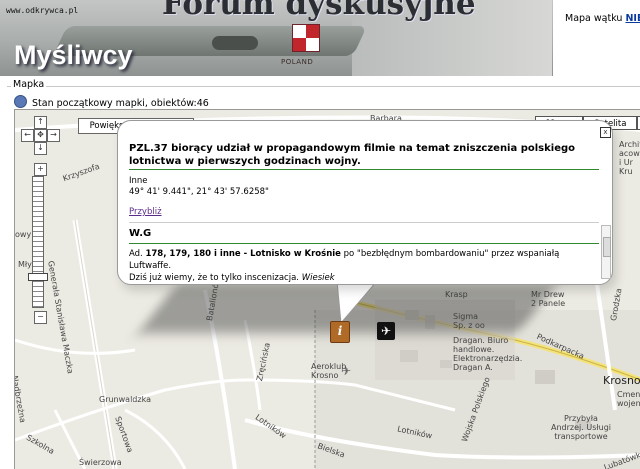 The image size is (640, 469). What do you see at coordinates (29, 84) in the screenshot?
I see `map-fieldset-legend: Mapka` at bounding box center [29, 84].